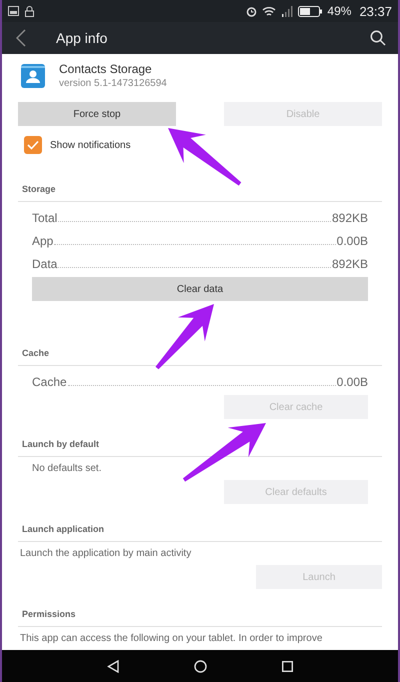 The height and width of the screenshot is (682, 400). I want to click on row-label: Data, so click(45, 264).